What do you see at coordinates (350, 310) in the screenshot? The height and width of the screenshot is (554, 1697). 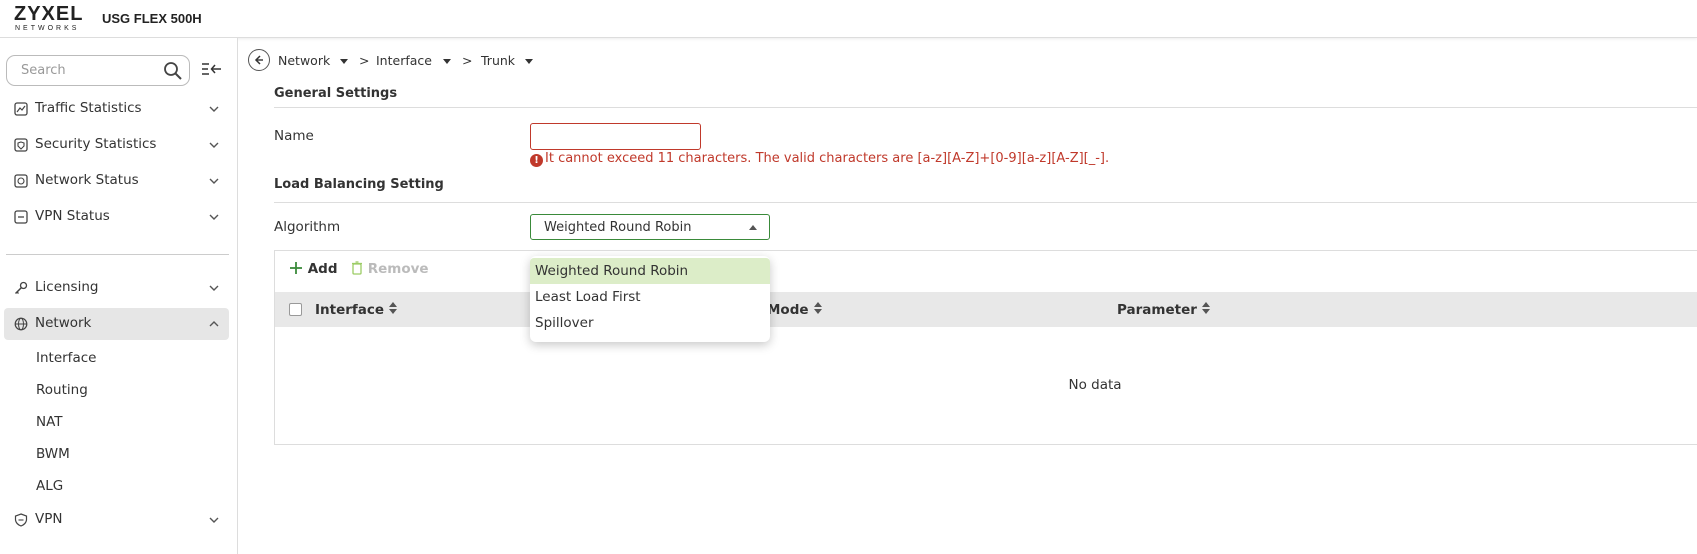 I see `column-label: Interface` at bounding box center [350, 310].